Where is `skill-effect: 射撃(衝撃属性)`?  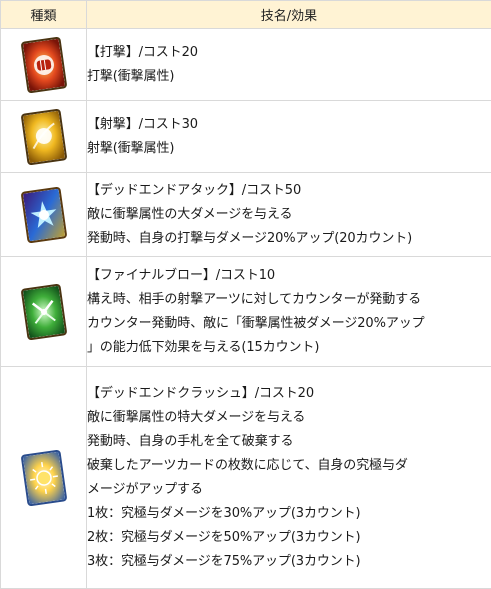 skill-effect: 射撃(衝撃属性) is located at coordinates (131, 148).